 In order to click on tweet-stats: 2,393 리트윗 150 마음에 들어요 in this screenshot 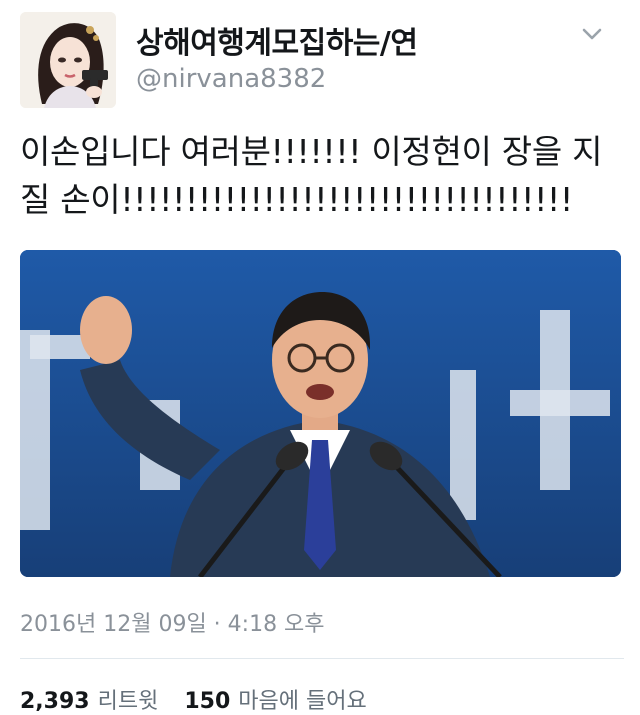, I will do `click(206, 699)`.